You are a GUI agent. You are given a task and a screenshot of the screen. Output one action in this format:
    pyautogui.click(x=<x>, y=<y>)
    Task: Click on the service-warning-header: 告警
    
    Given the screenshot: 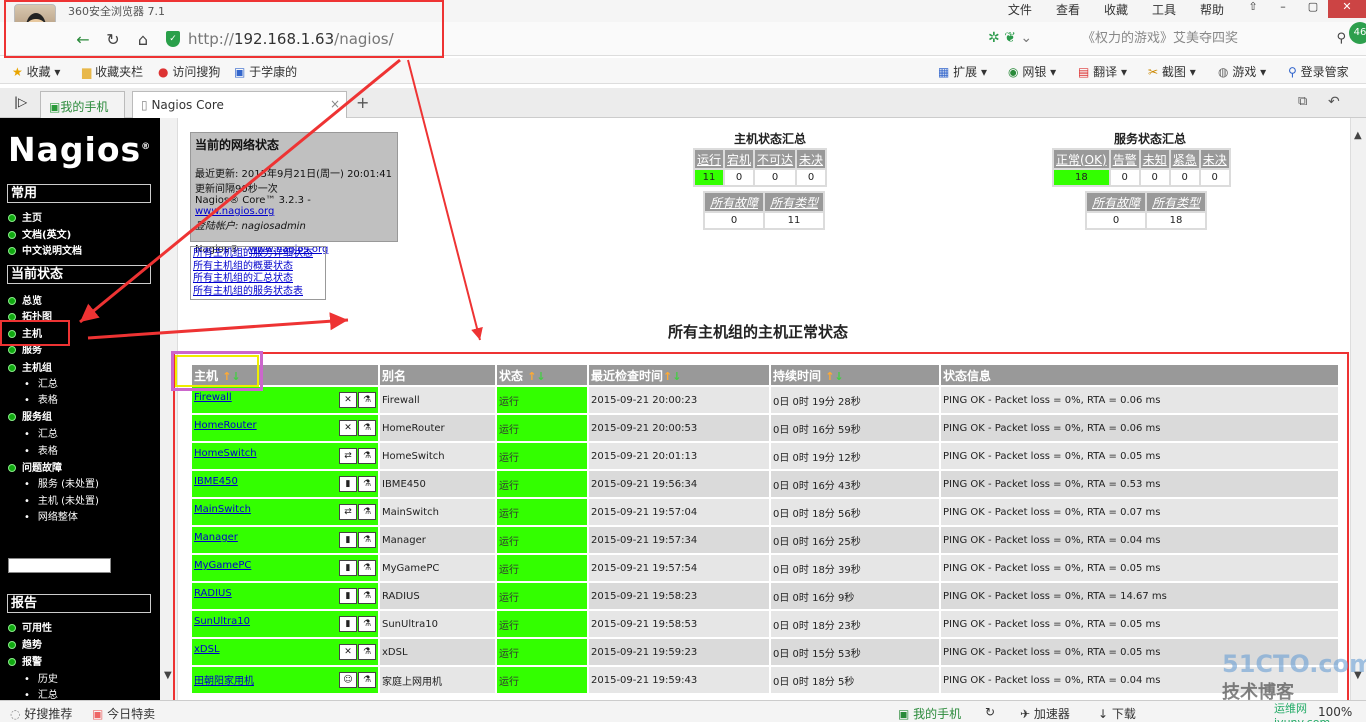 What is the action you would take?
    pyautogui.click(x=1124, y=159)
    